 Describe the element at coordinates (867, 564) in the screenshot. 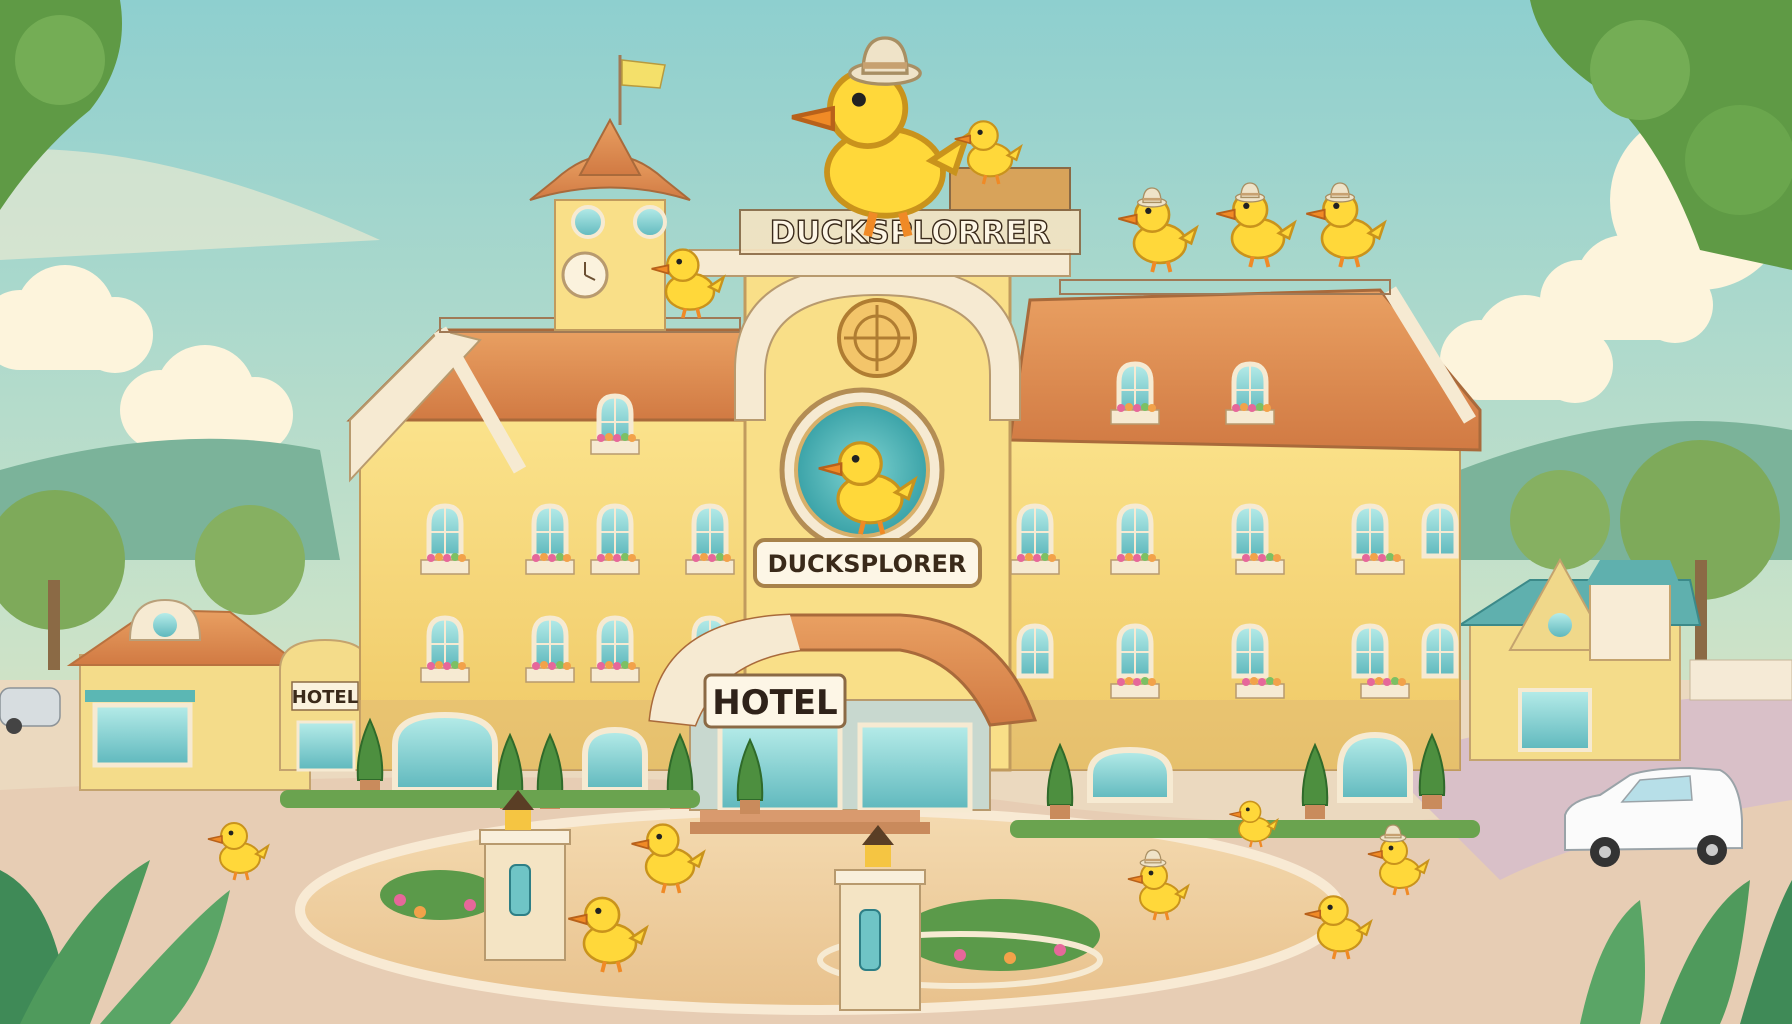

I see `facade-hotel-name-sign: DUCKSPLORER` at that location.